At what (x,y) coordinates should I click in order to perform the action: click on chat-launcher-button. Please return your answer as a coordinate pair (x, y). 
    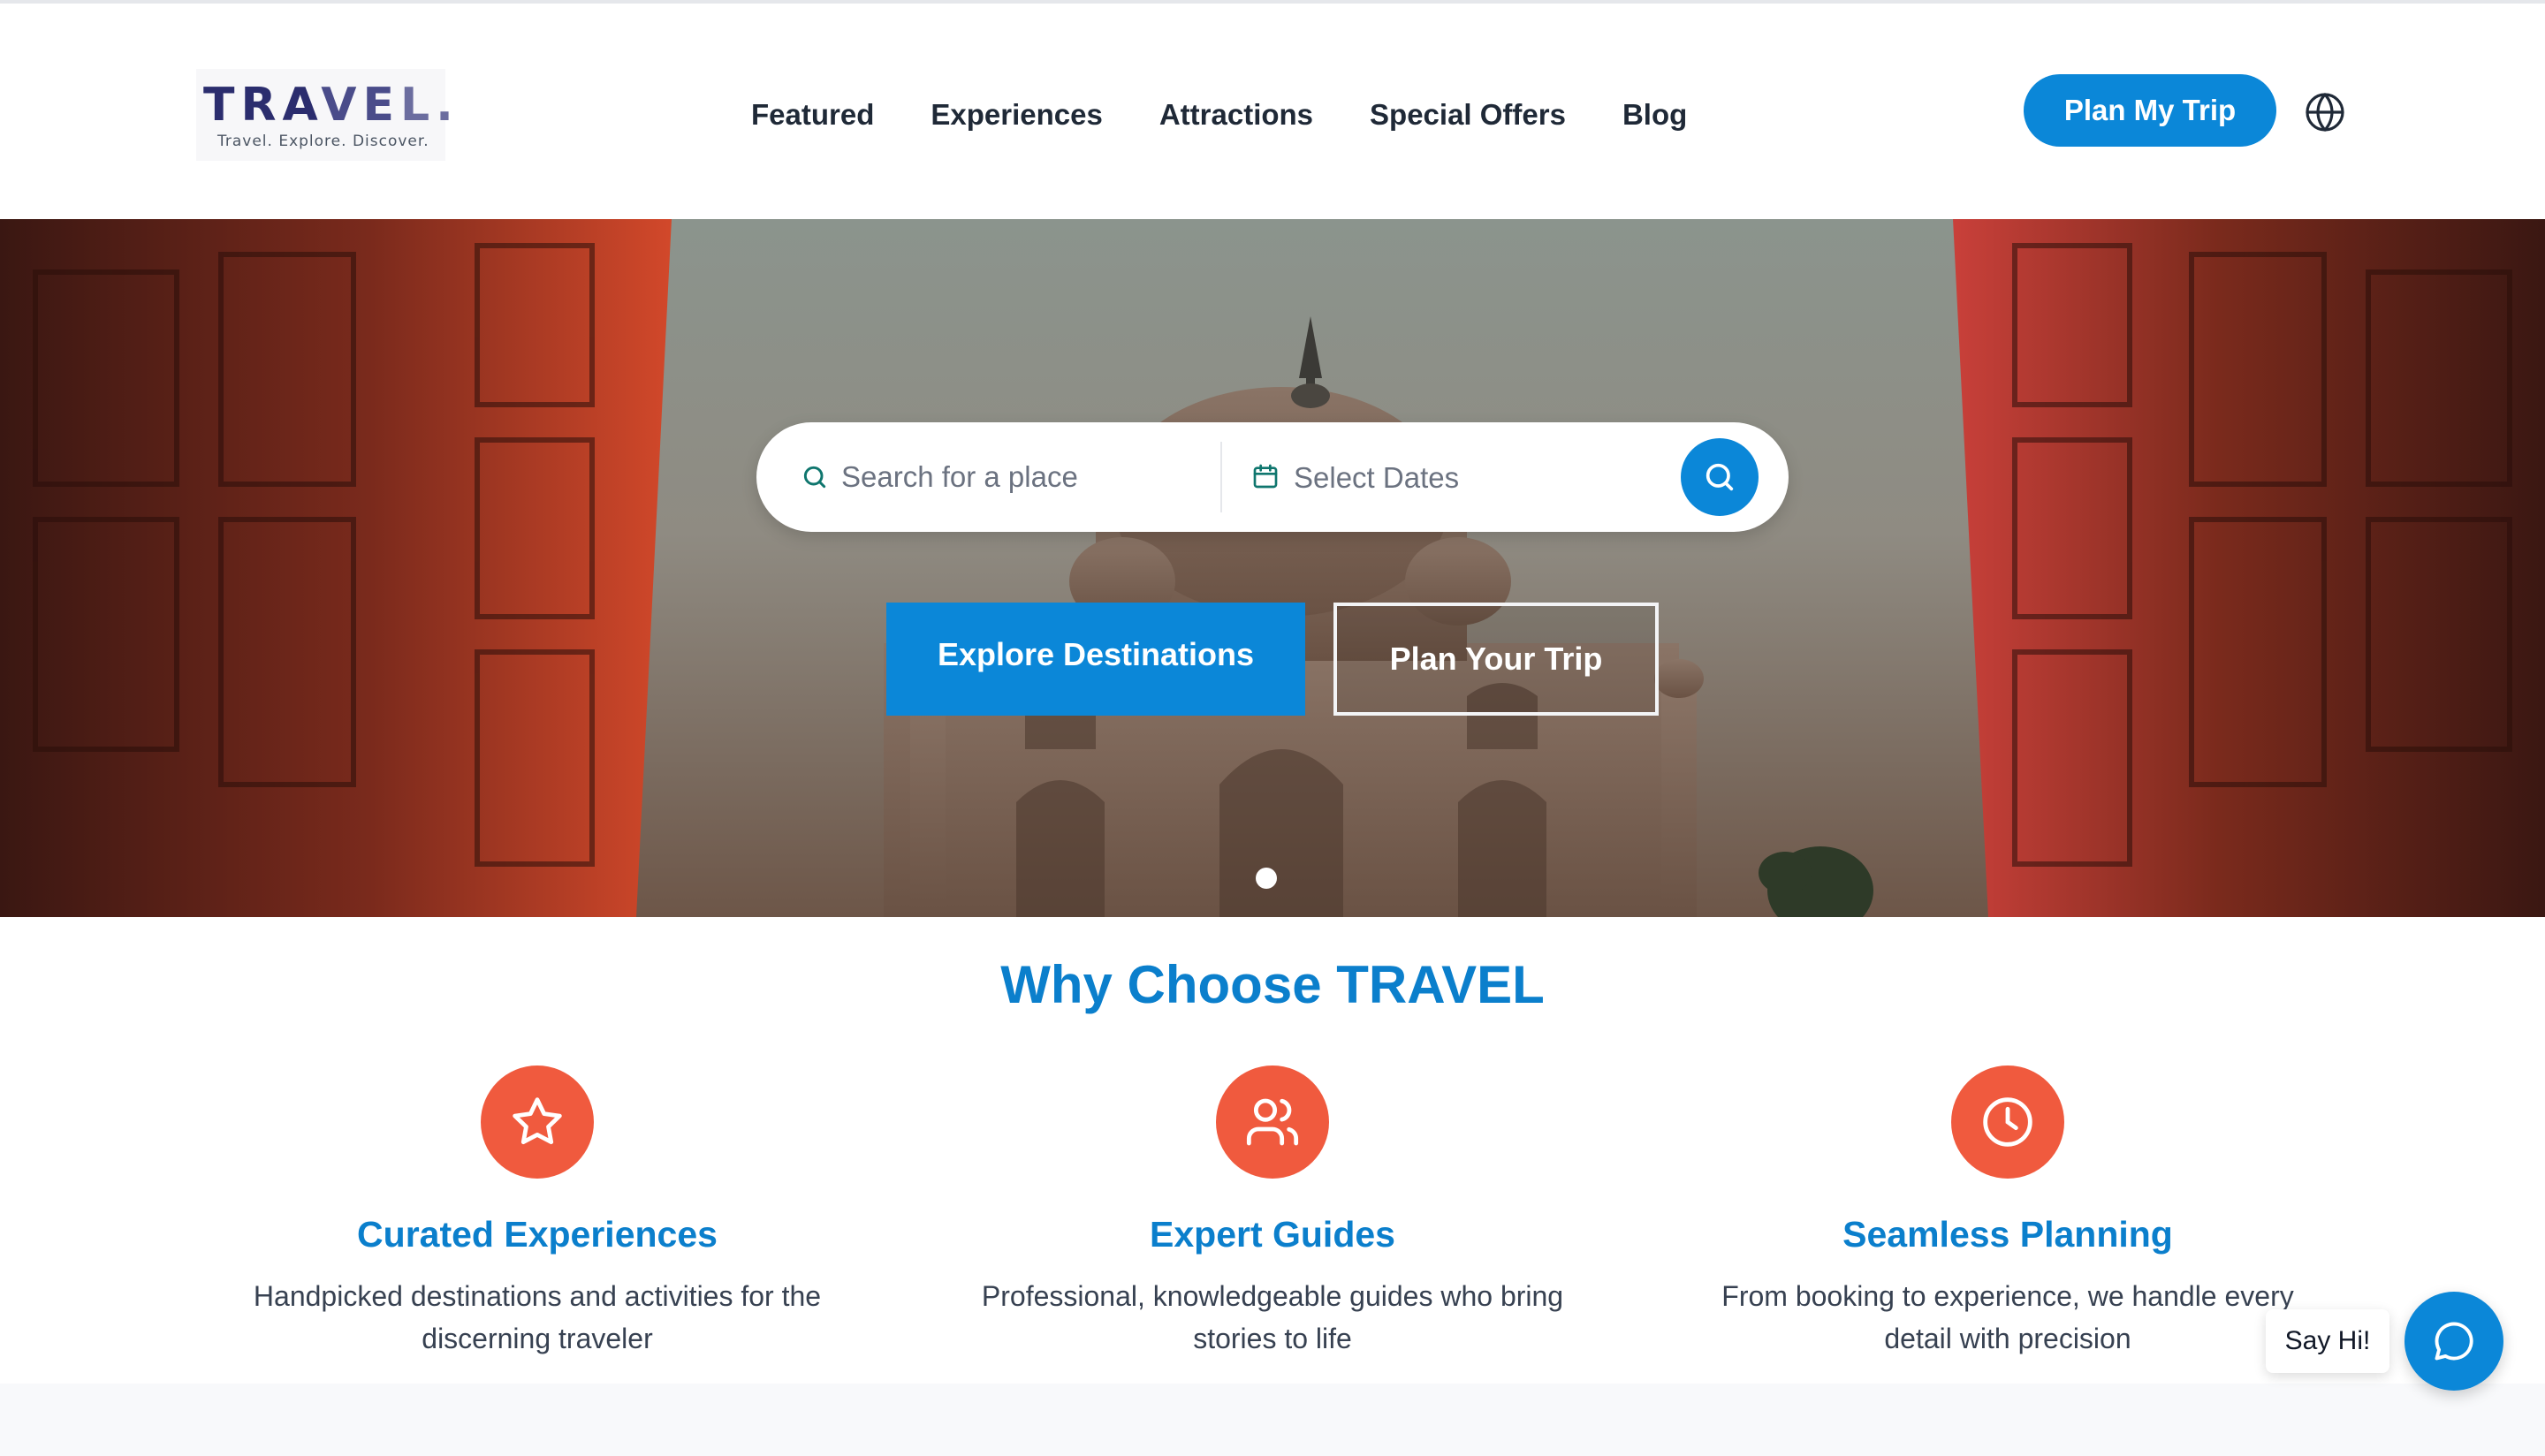
    Looking at the image, I should click on (2453, 1342).